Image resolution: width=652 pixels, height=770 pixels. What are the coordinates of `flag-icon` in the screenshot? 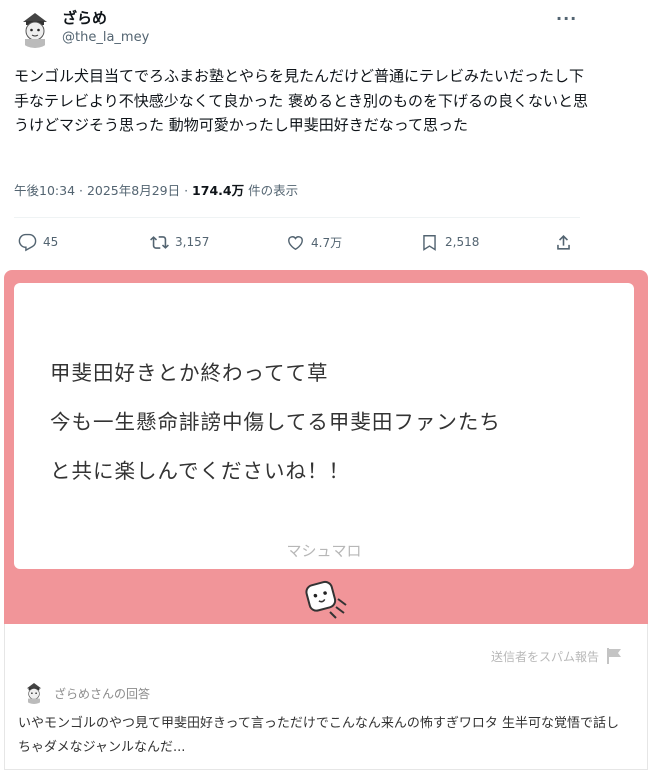 It's located at (614, 656).